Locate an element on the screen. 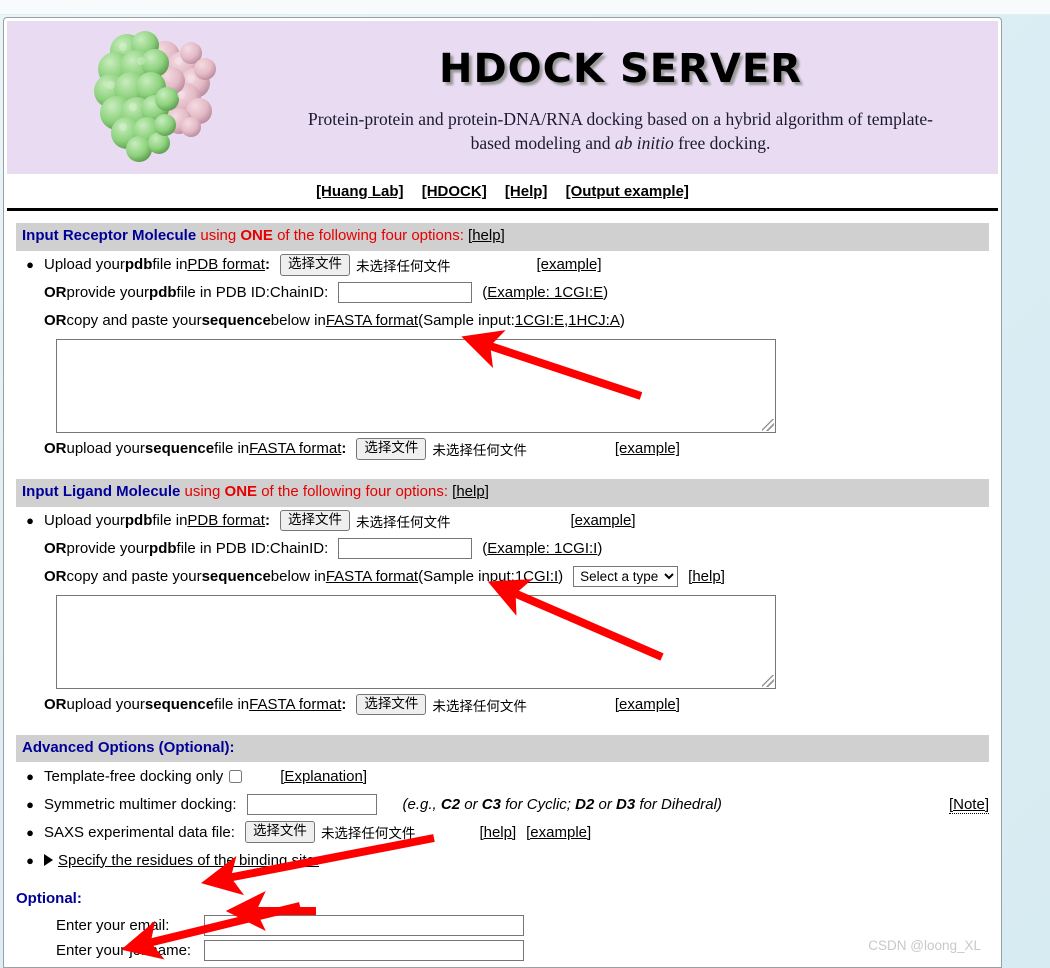 This screenshot has width=1050, height=968. template-free-checkbox is located at coordinates (236, 776).